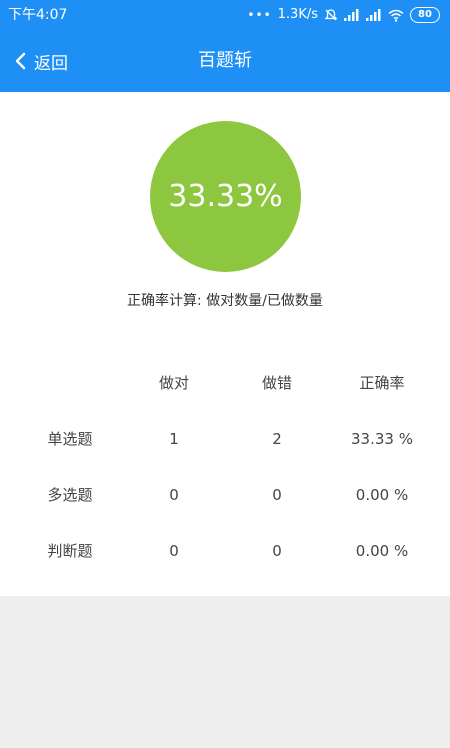 This screenshot has width=450, height=748. I want to click on status-indicators: ••• 1.3K/s 80, so click(343, 15).